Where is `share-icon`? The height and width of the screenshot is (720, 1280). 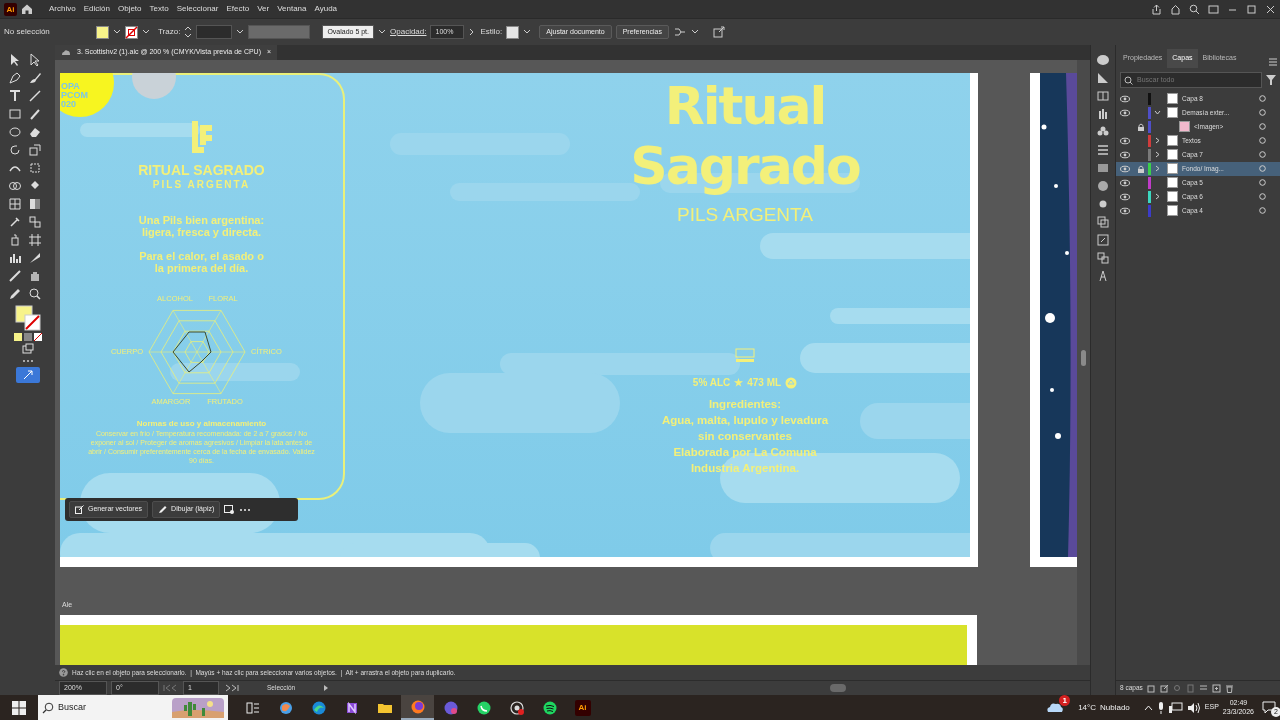
share-icon is located at coordinates (1156, 9).